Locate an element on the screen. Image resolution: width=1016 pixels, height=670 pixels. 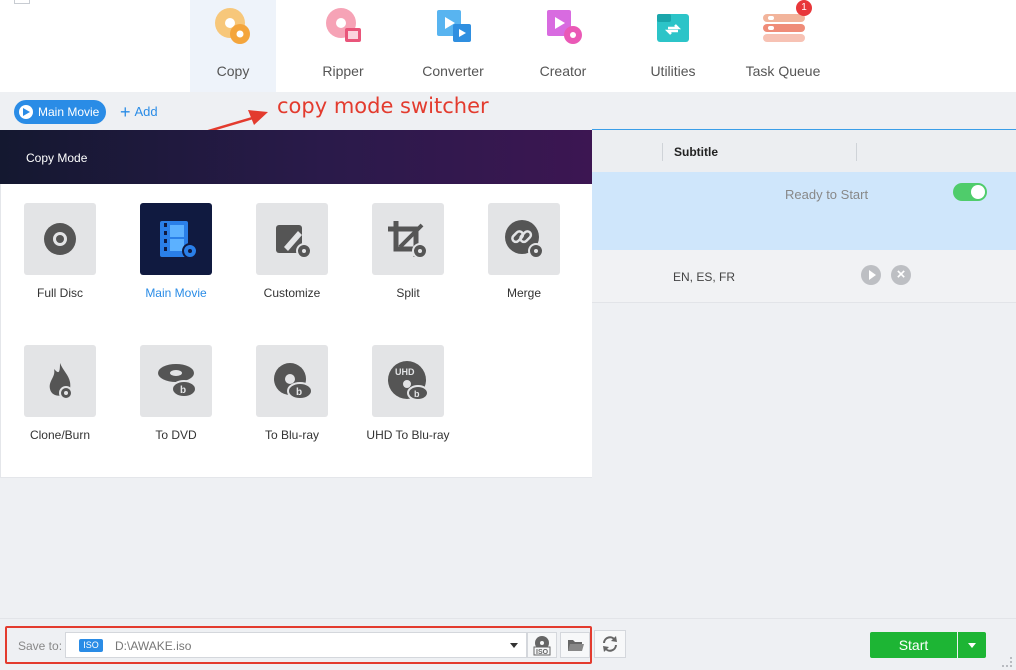
link-merge-icon is located at coordinates (524, 239).